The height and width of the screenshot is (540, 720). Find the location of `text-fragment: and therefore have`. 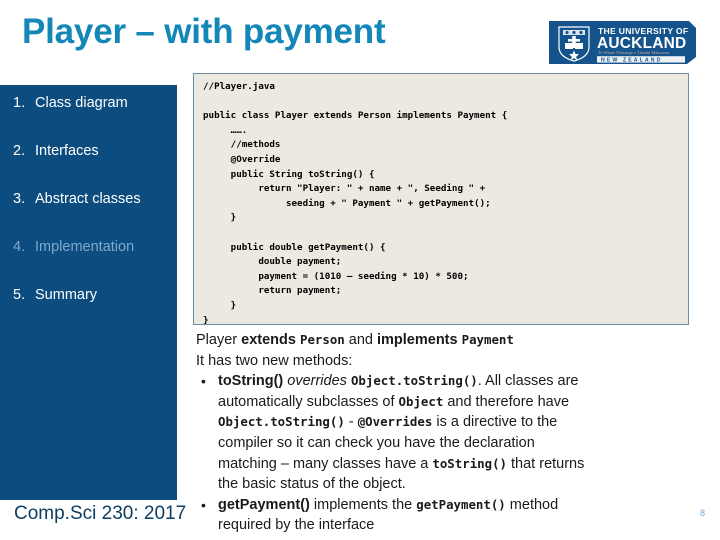

text-fragment: and therefore have is located at coordinates (506, 401).